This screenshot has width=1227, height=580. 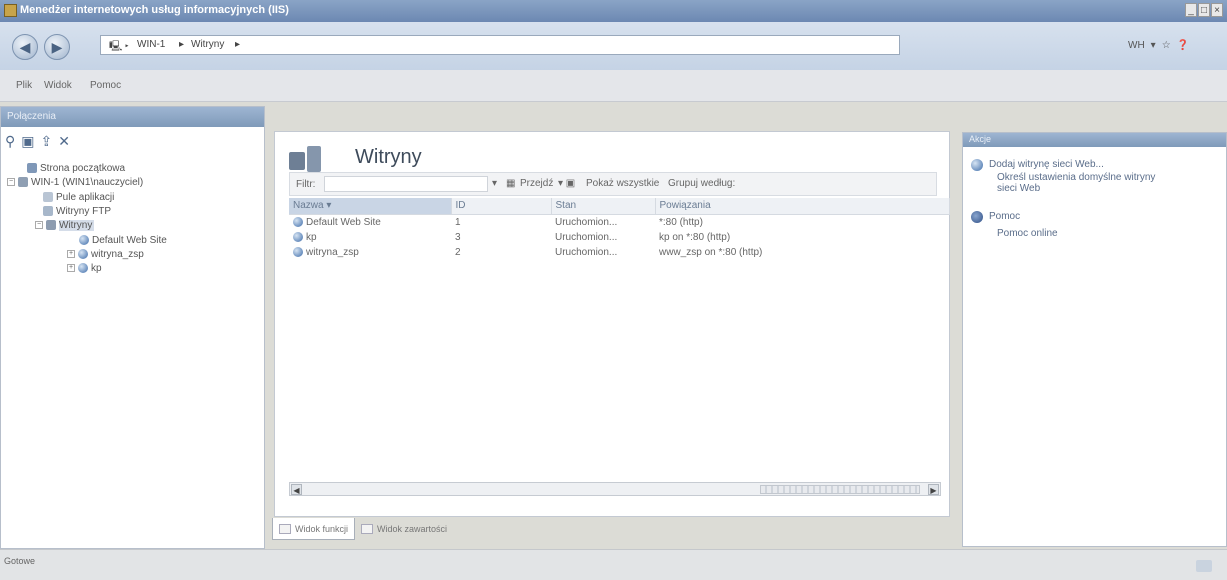 I want to click on forward-button: ▶, so click(x=57, y=47).